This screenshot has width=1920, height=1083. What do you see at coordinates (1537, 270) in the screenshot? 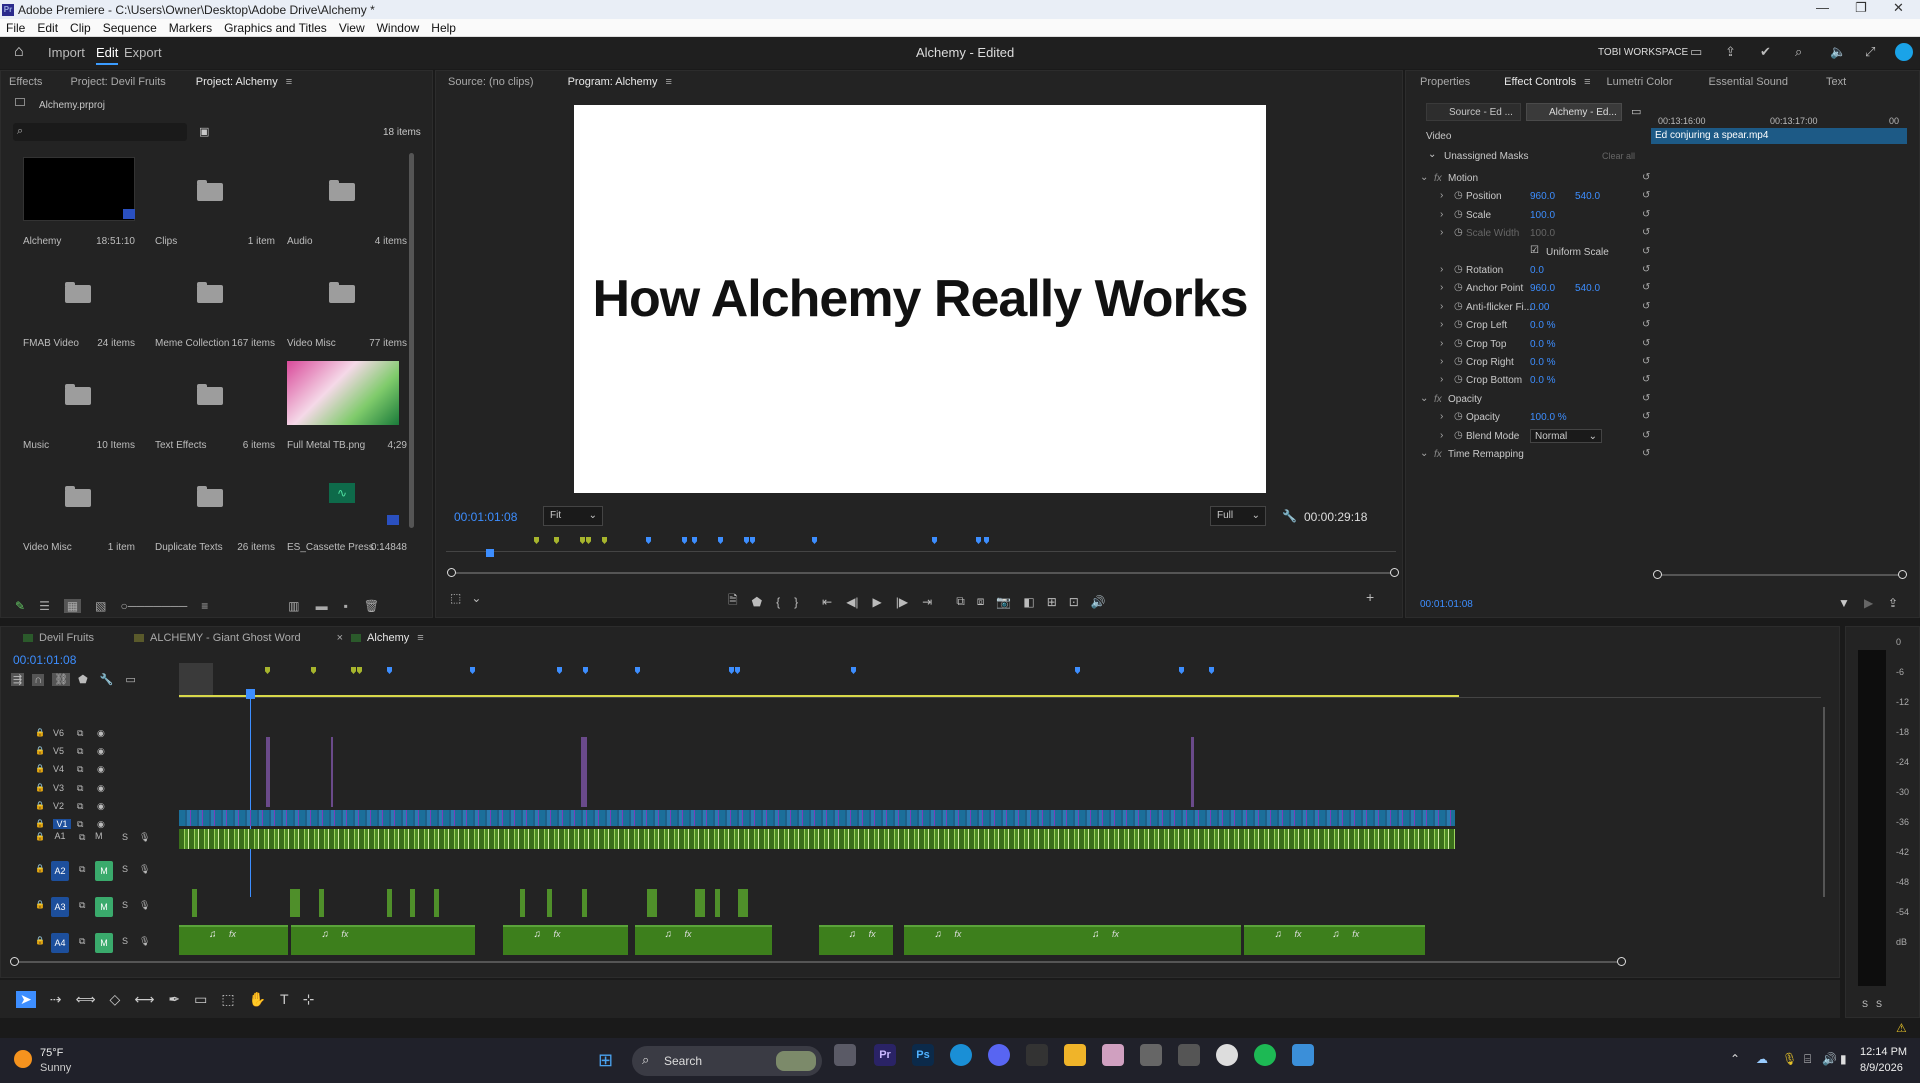
I see `property-value: 0.0` at bounding box center [1537, 270].